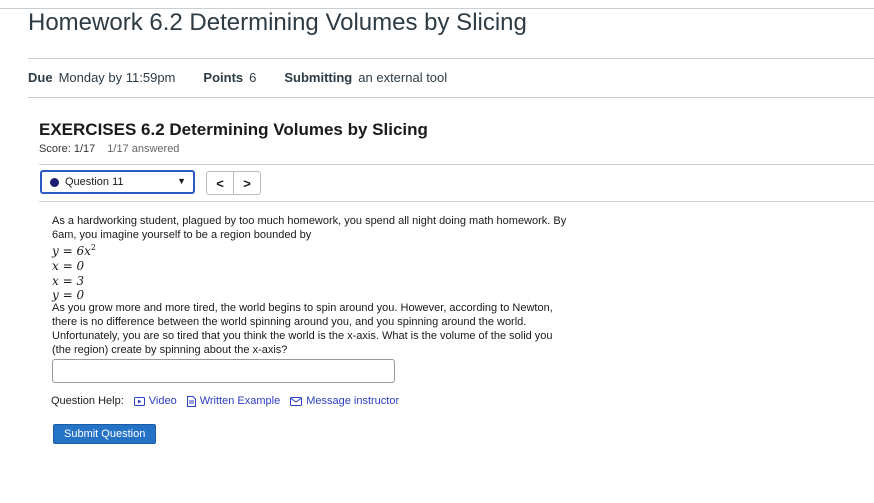  Describe the element at coordinates (143, 149) in the screenshot. I see `answered-count: 1/17 answered` at that location.